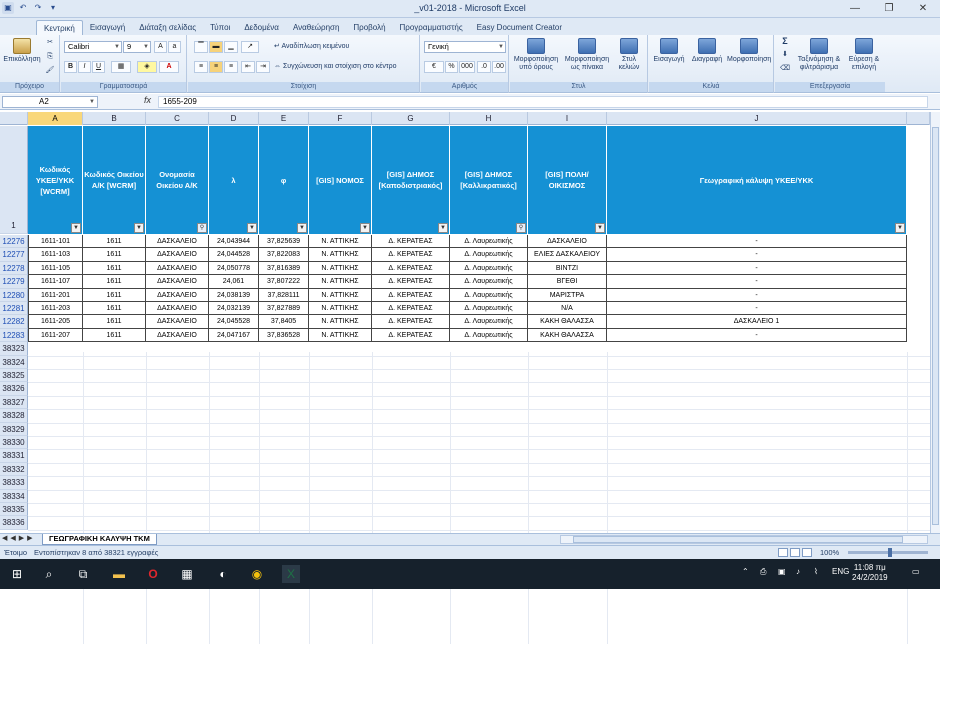 The image size is (960, 720). I want to click on table-cell: 37,816389, so click(284, 268).